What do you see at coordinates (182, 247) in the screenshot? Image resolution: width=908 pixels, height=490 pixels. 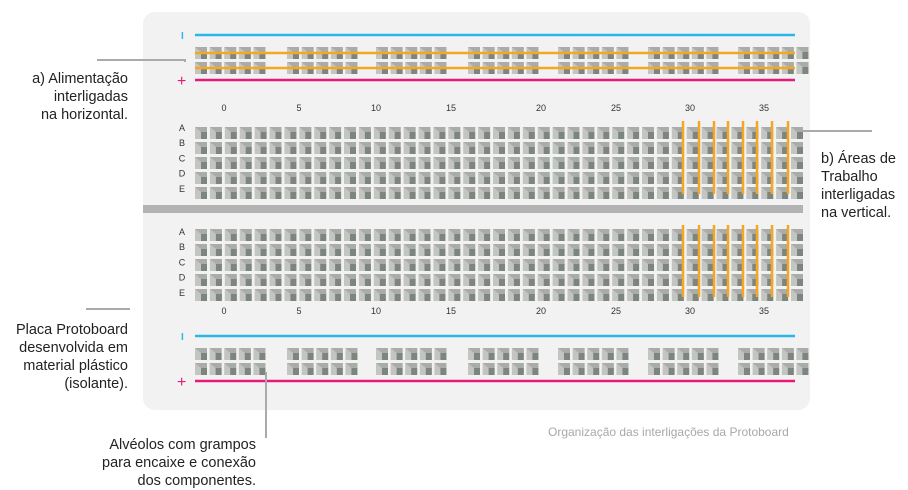 I see `row-letter: B` at bounding box center [182, 247].